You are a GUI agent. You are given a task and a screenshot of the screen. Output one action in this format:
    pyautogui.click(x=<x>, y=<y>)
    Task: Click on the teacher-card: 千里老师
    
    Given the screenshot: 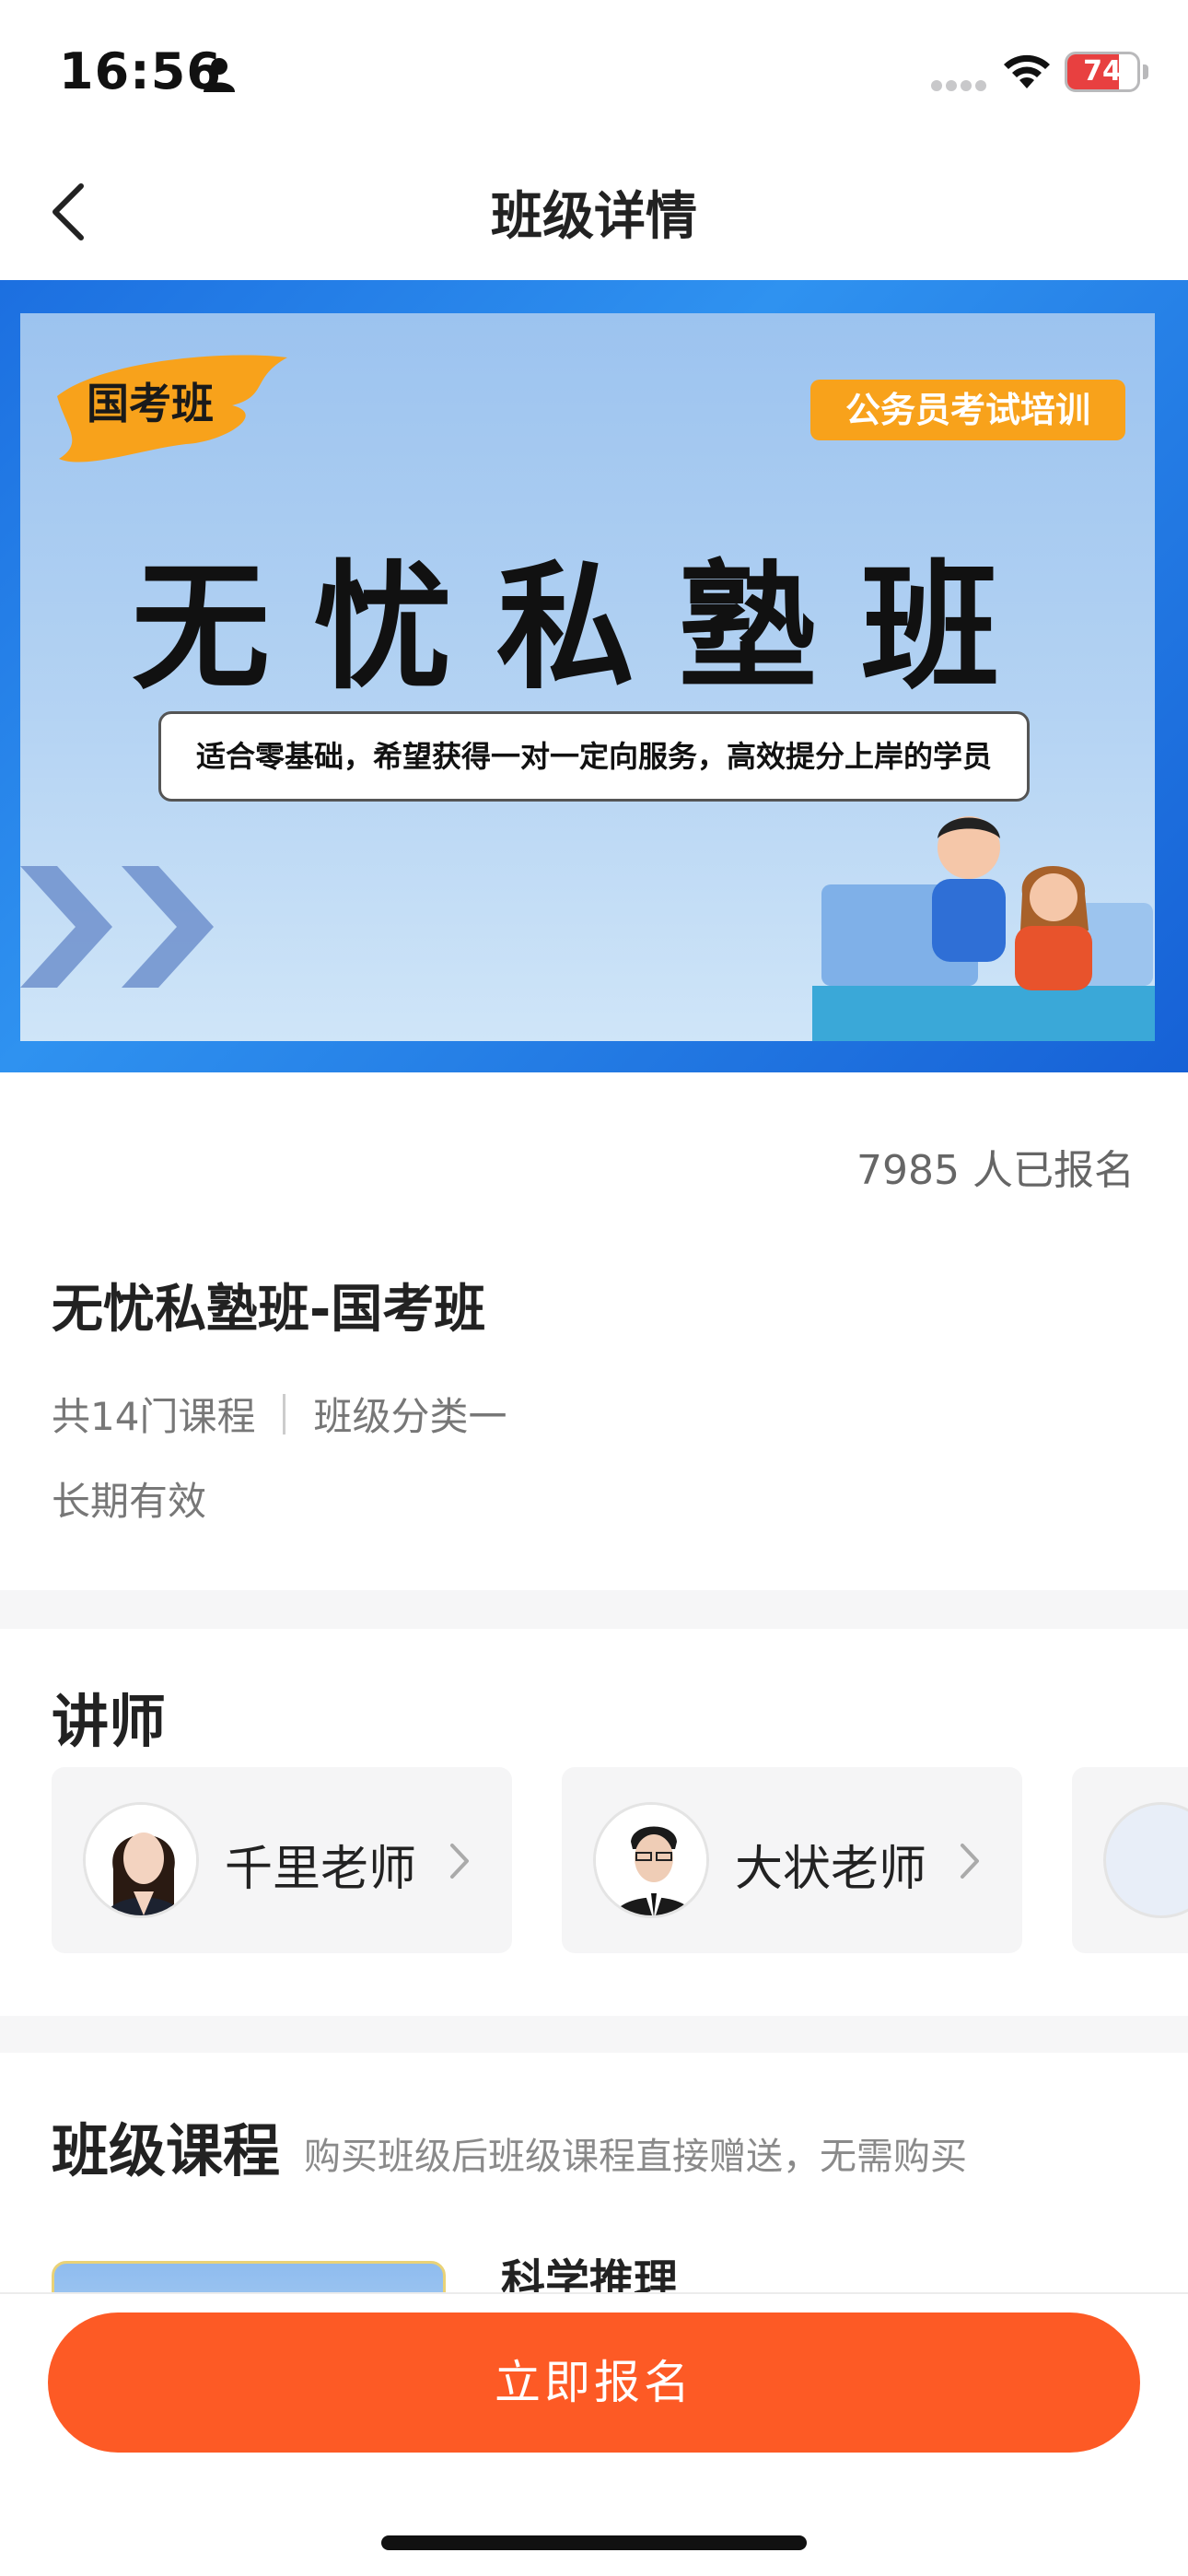 What is the action you would take?
    pyautogui.click(x=282, y=1860)
    